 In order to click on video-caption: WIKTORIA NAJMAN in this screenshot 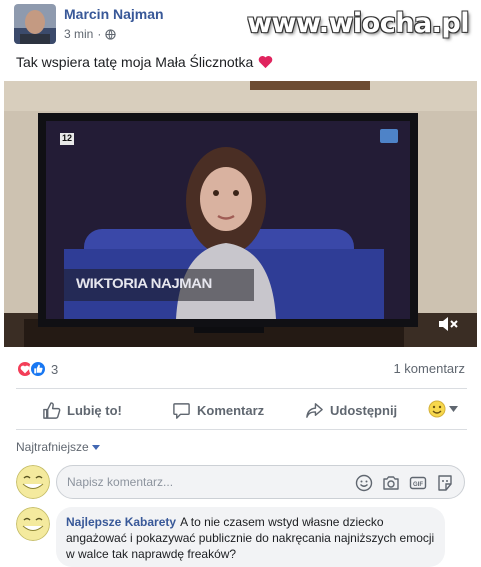, I will do `click(144, 283)`.